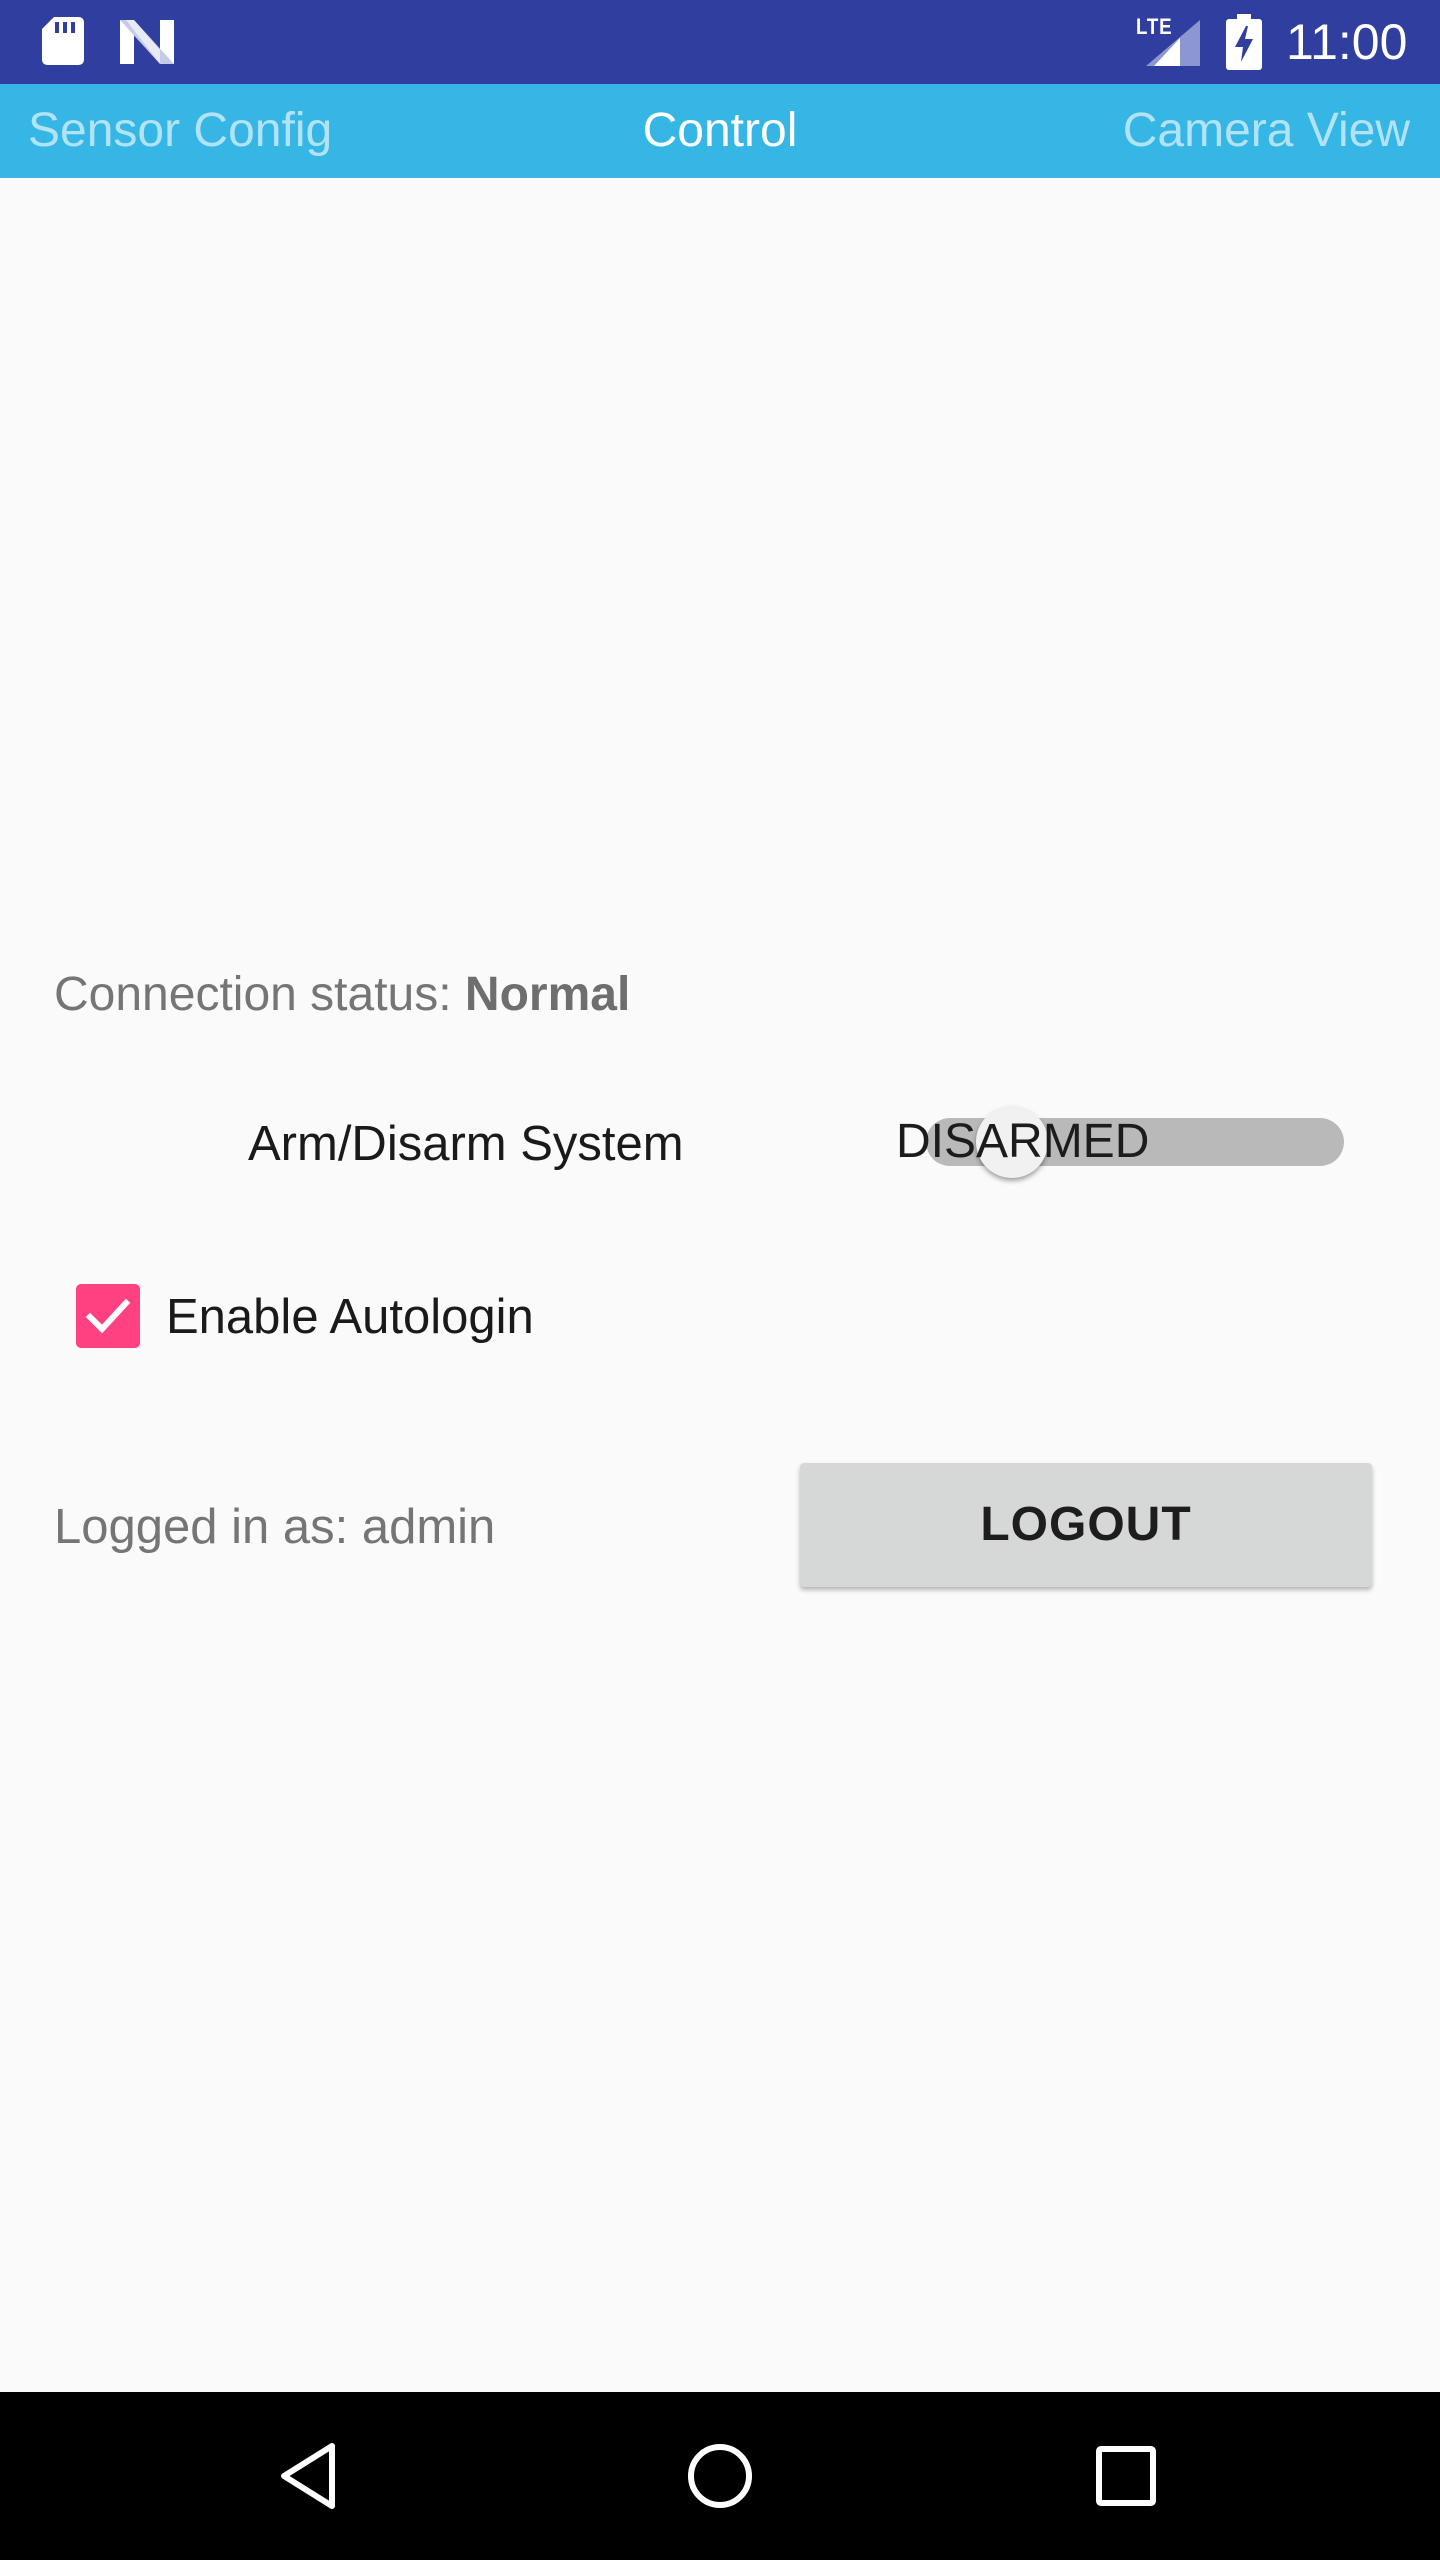  What do you see at coordinates (1347, 42) in the screenshot?
I see `clock: 11:00` at bounding box center [1347, 42].